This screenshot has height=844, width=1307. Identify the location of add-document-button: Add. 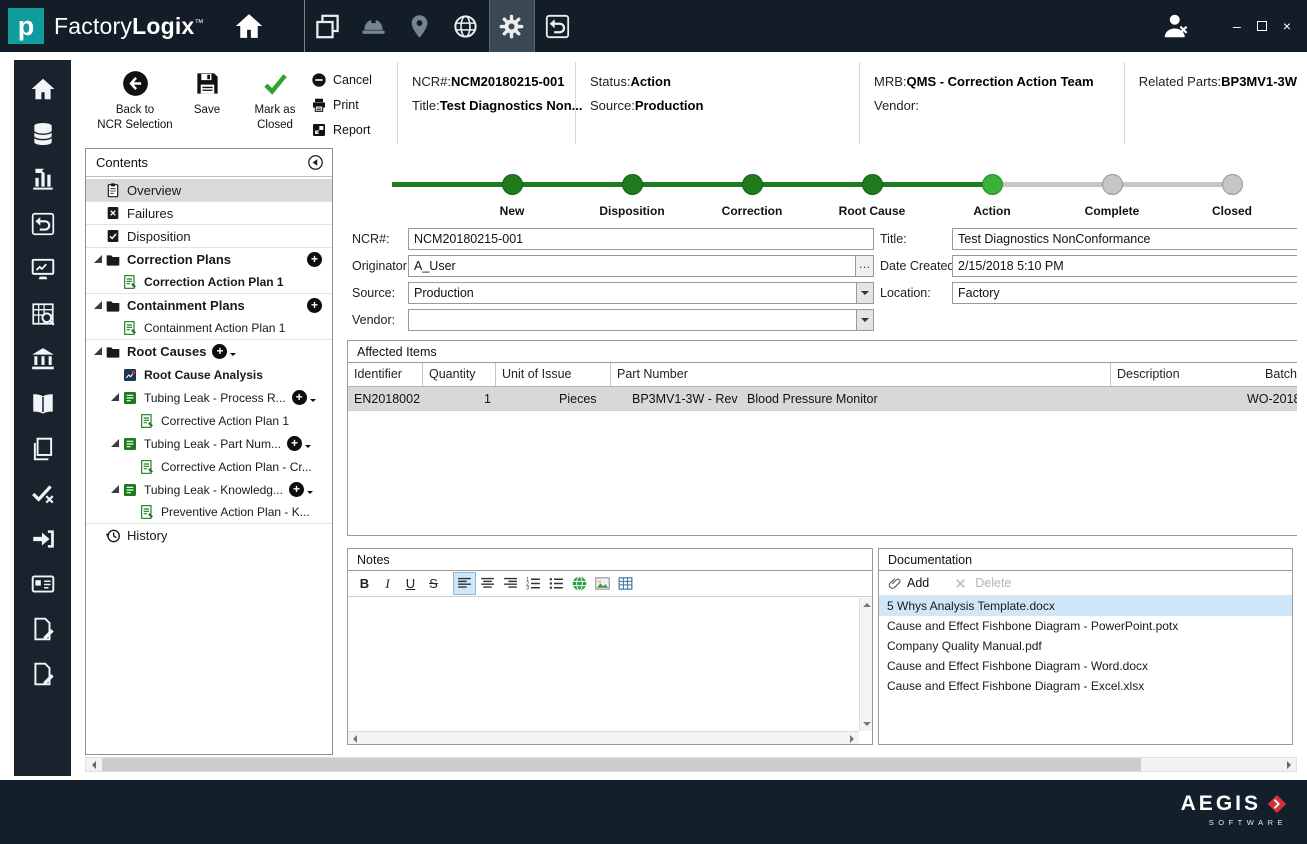
(918, 583).